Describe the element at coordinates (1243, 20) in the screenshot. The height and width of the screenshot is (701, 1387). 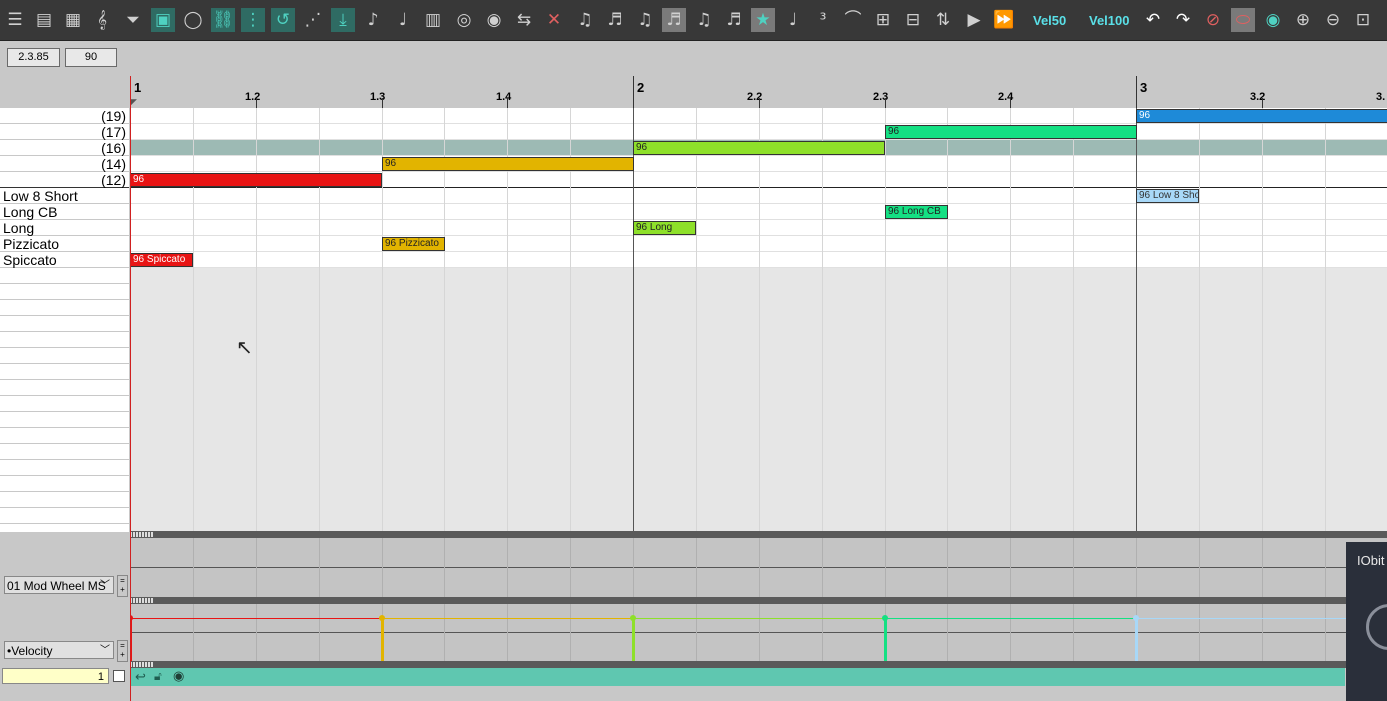
I see `show-icon: ⬭` at that location.